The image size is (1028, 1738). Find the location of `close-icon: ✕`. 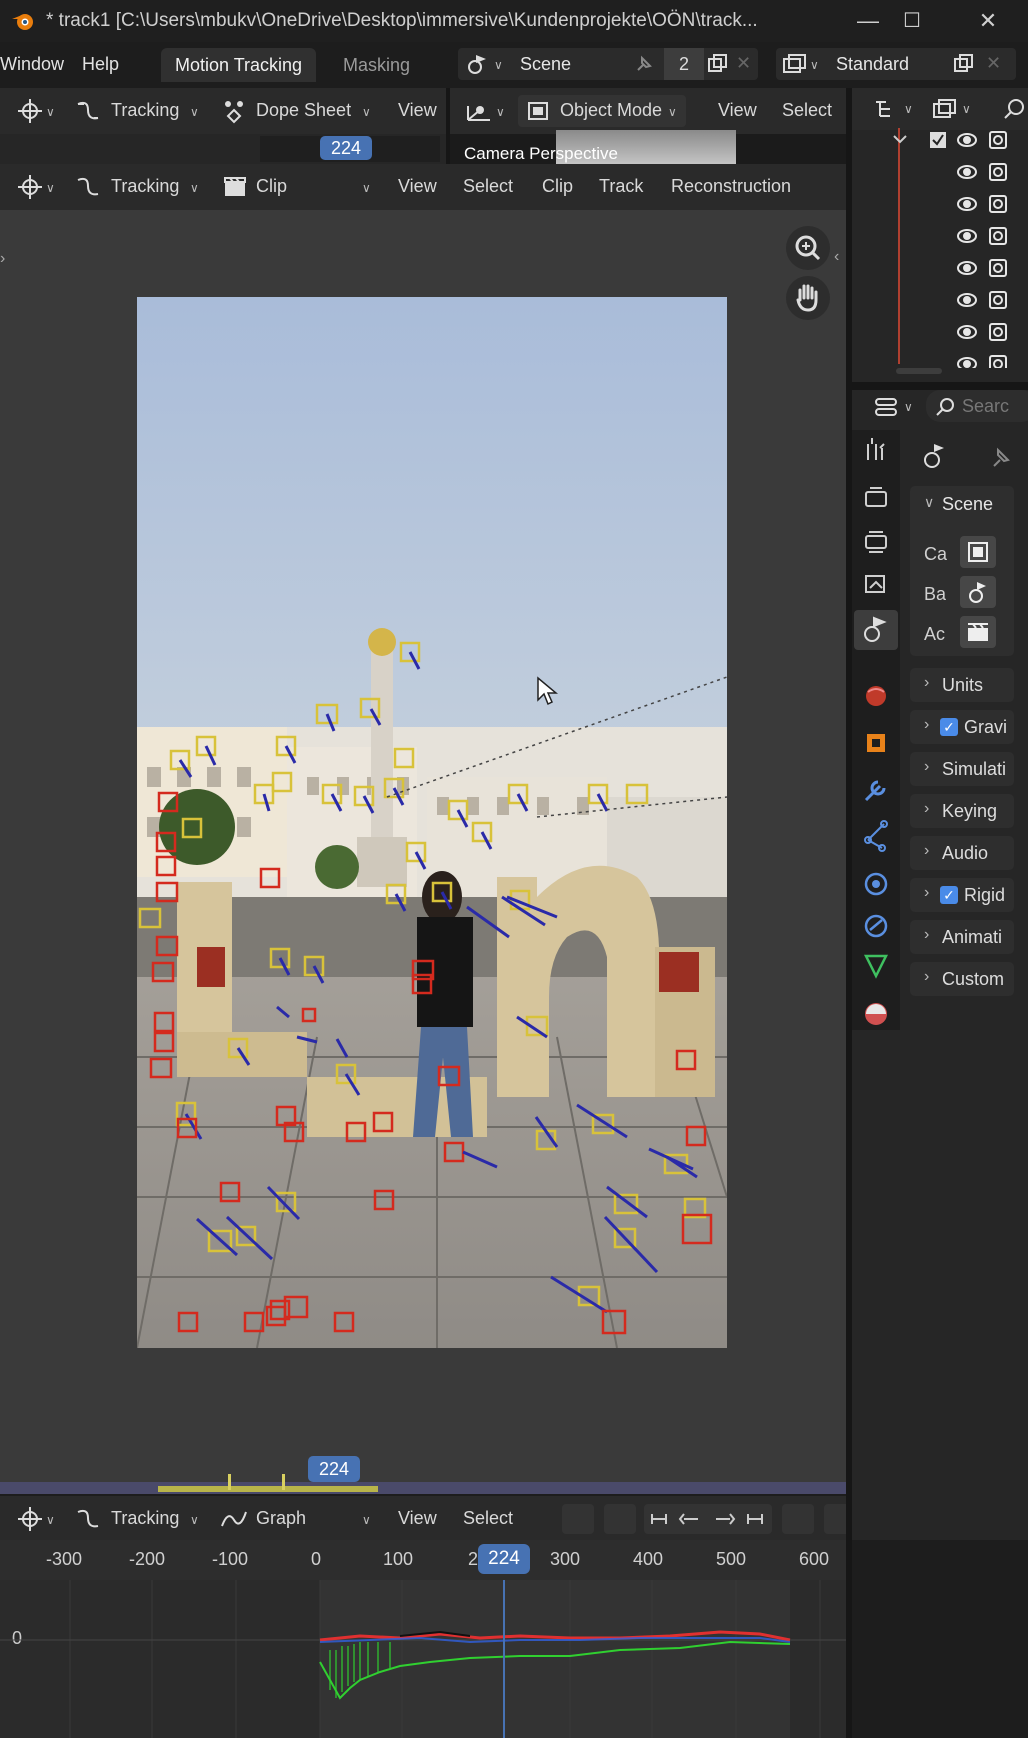

close-icon: ✕ is located at coordinates (988, 21).